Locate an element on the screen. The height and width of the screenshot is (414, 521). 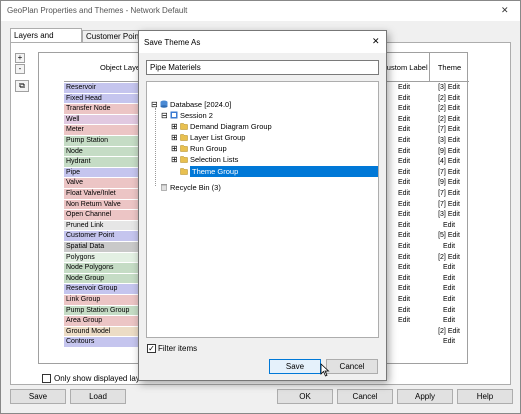
dialog-close-icon: ✕ is located at coordinates (376, 41).